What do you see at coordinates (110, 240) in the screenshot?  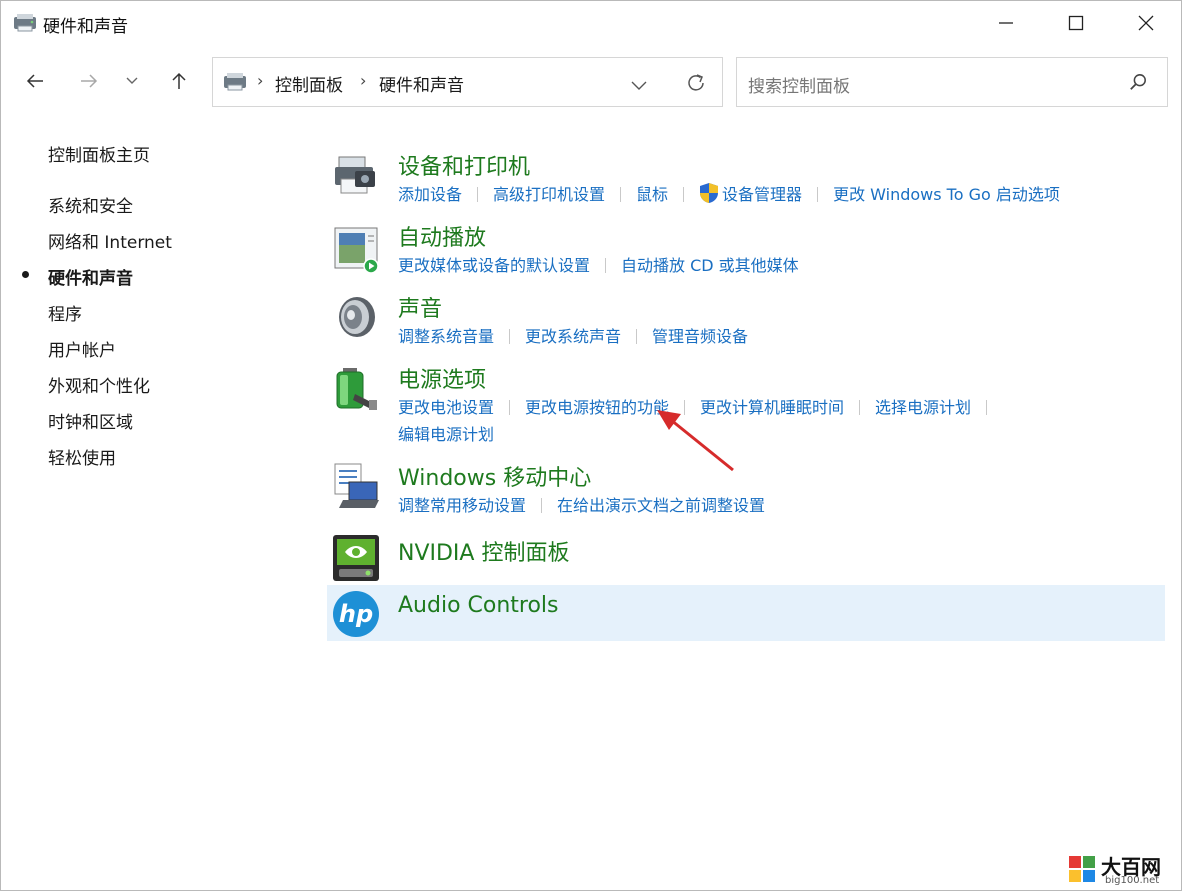 I see `sidebar-item-network: 网络和 Internet` at bounding box center [110, 240].